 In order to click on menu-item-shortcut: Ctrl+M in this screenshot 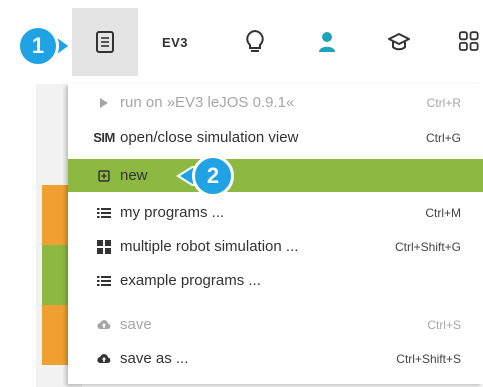, I will do `click(443, 212)`.